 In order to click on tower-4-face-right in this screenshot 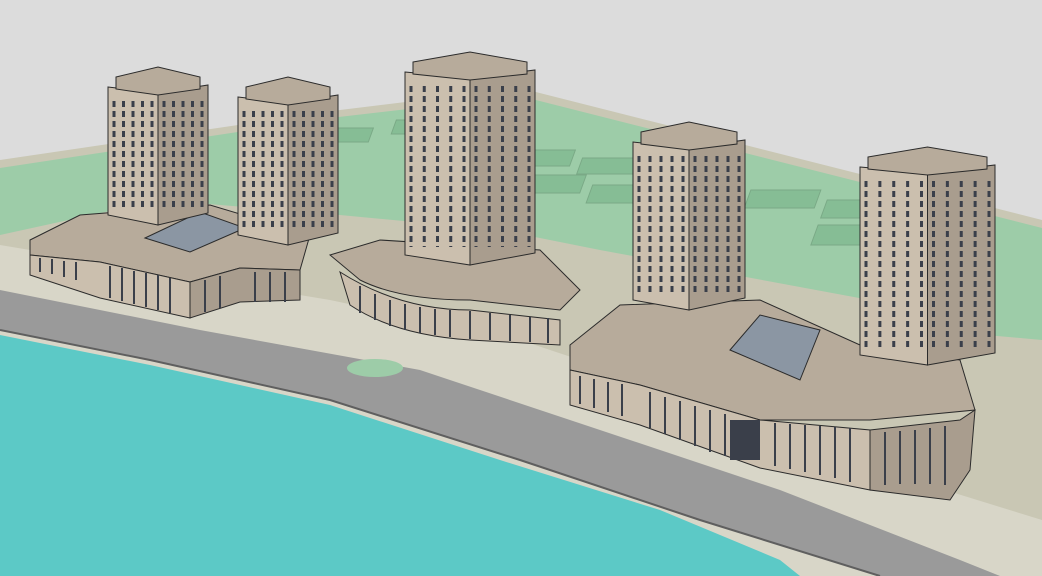, I will do `click(717, 225)`.